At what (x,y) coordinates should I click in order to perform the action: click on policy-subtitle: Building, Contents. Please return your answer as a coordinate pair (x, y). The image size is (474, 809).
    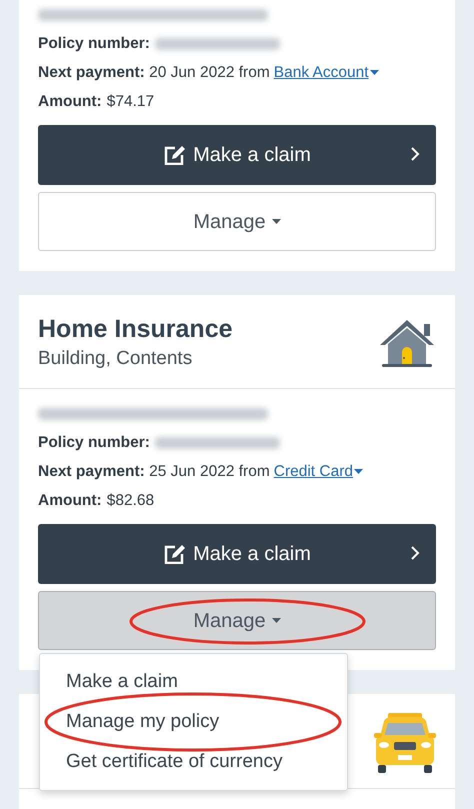
    Looking at the image, I should click on (116, 359).